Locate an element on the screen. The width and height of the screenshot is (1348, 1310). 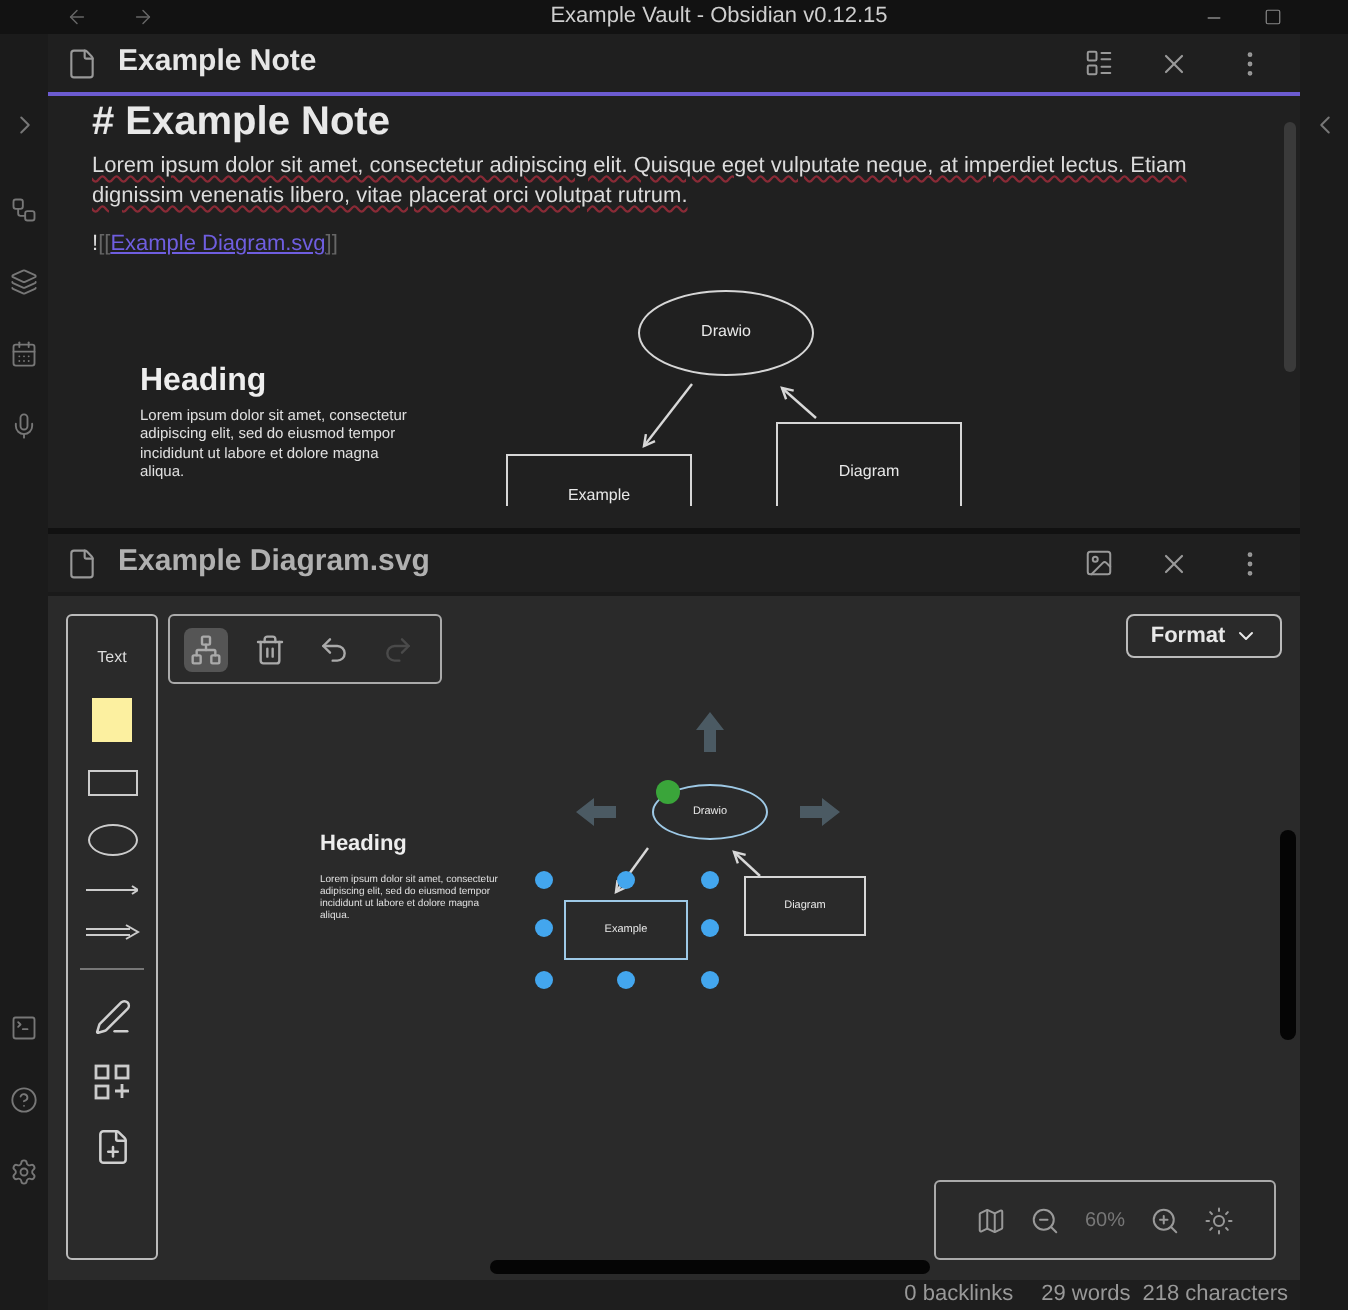
zoom-in-icon is located at coordinates (1164, 1220).